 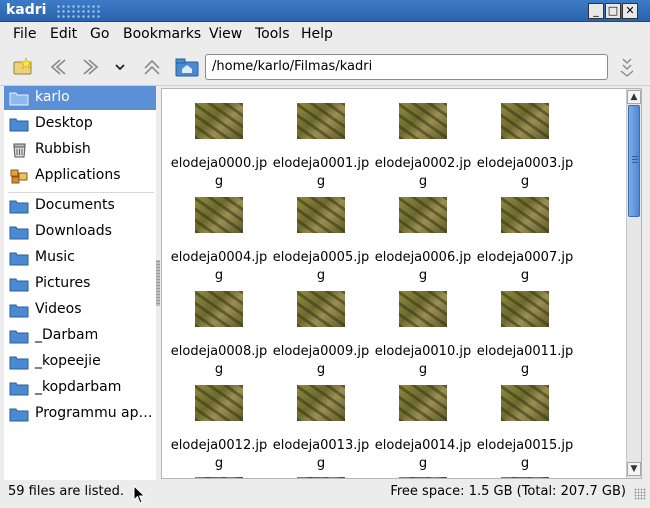 I want to click on back-icon, so click(x=58, y=67).